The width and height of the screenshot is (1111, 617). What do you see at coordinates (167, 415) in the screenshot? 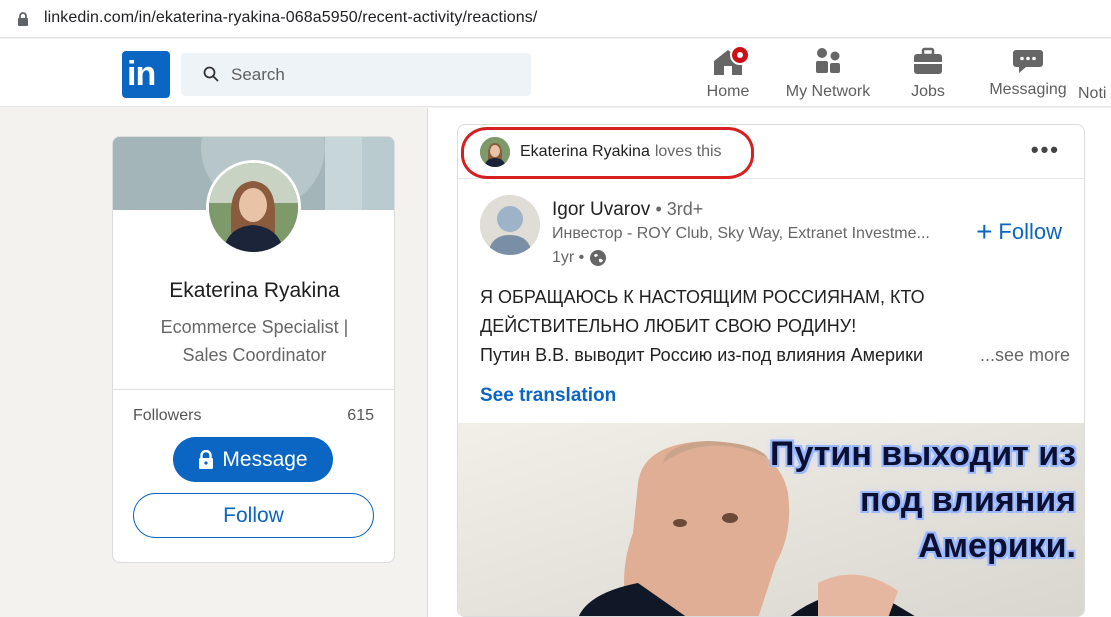
I see `followers-label: Followers` at bounding box center [167, 415].